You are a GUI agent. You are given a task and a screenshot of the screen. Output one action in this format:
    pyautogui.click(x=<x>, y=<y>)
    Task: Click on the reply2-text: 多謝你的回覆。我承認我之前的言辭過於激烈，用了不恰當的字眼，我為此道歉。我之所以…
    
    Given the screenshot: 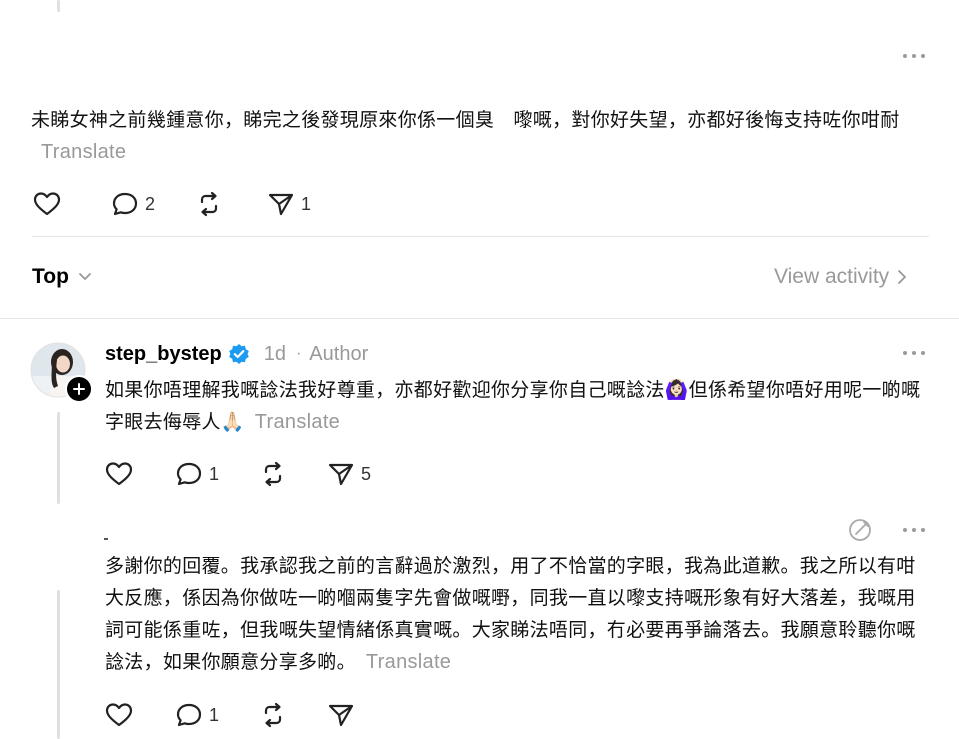 What is the action you would take?
    pyautogui.click(x=510, y=614)
    